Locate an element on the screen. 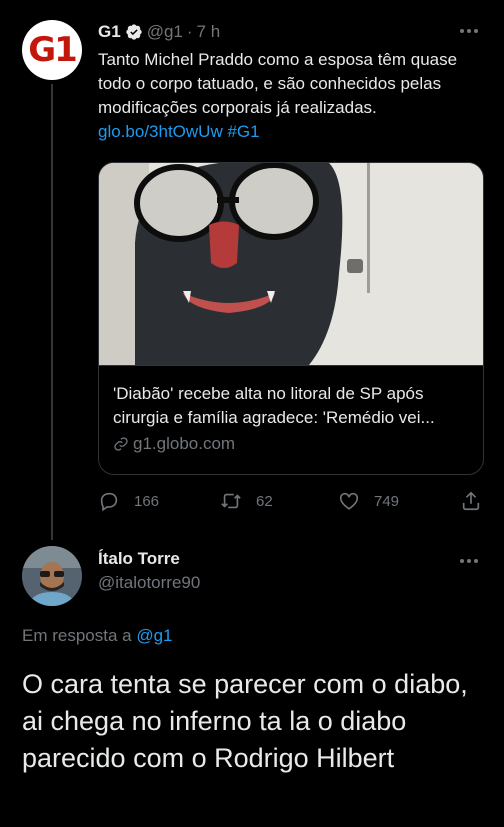  retweet-count: 62 is located at coordinates (264, 501).